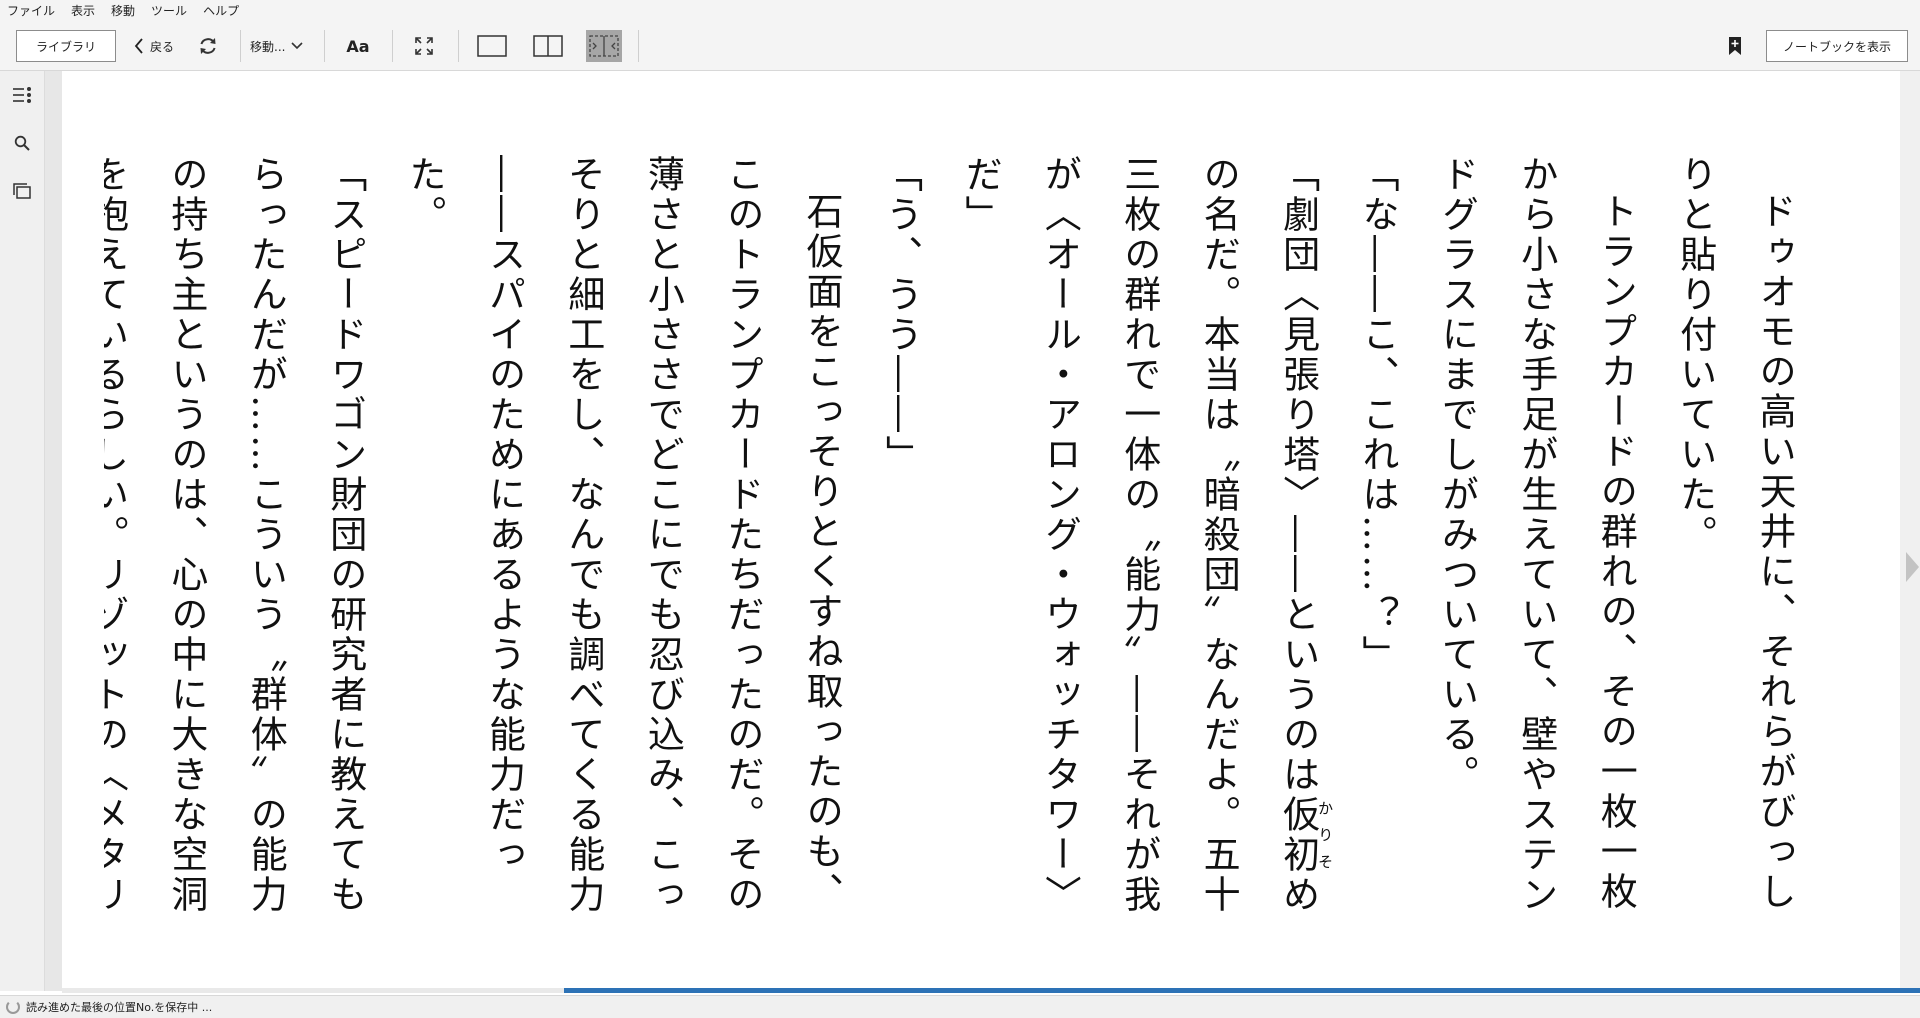 The width and height of the screenshot is (1920, 1018). I want to click on spread-view-icon, so click(604, 46).